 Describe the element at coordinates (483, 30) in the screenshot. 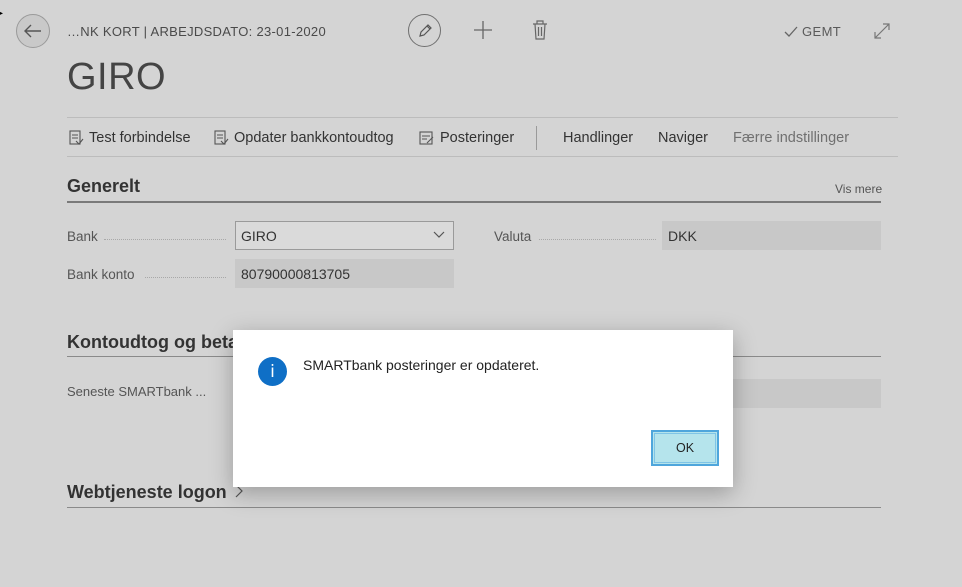

I see `new-button` at that location.